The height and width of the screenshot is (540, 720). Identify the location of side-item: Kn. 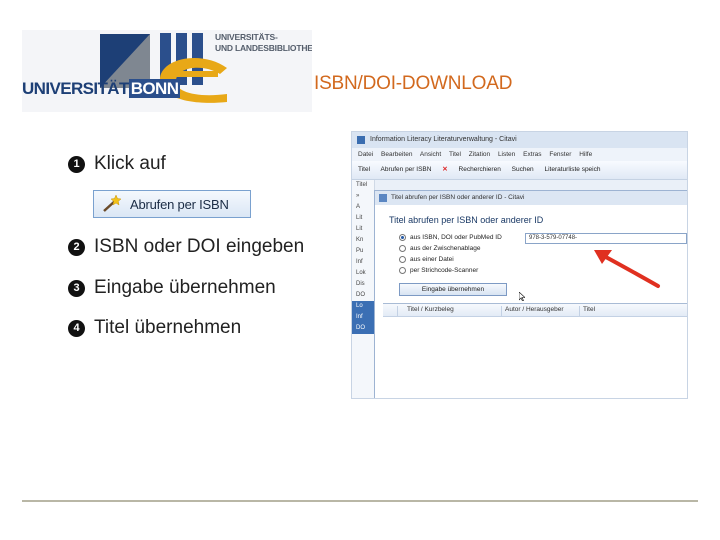
(363, 240).